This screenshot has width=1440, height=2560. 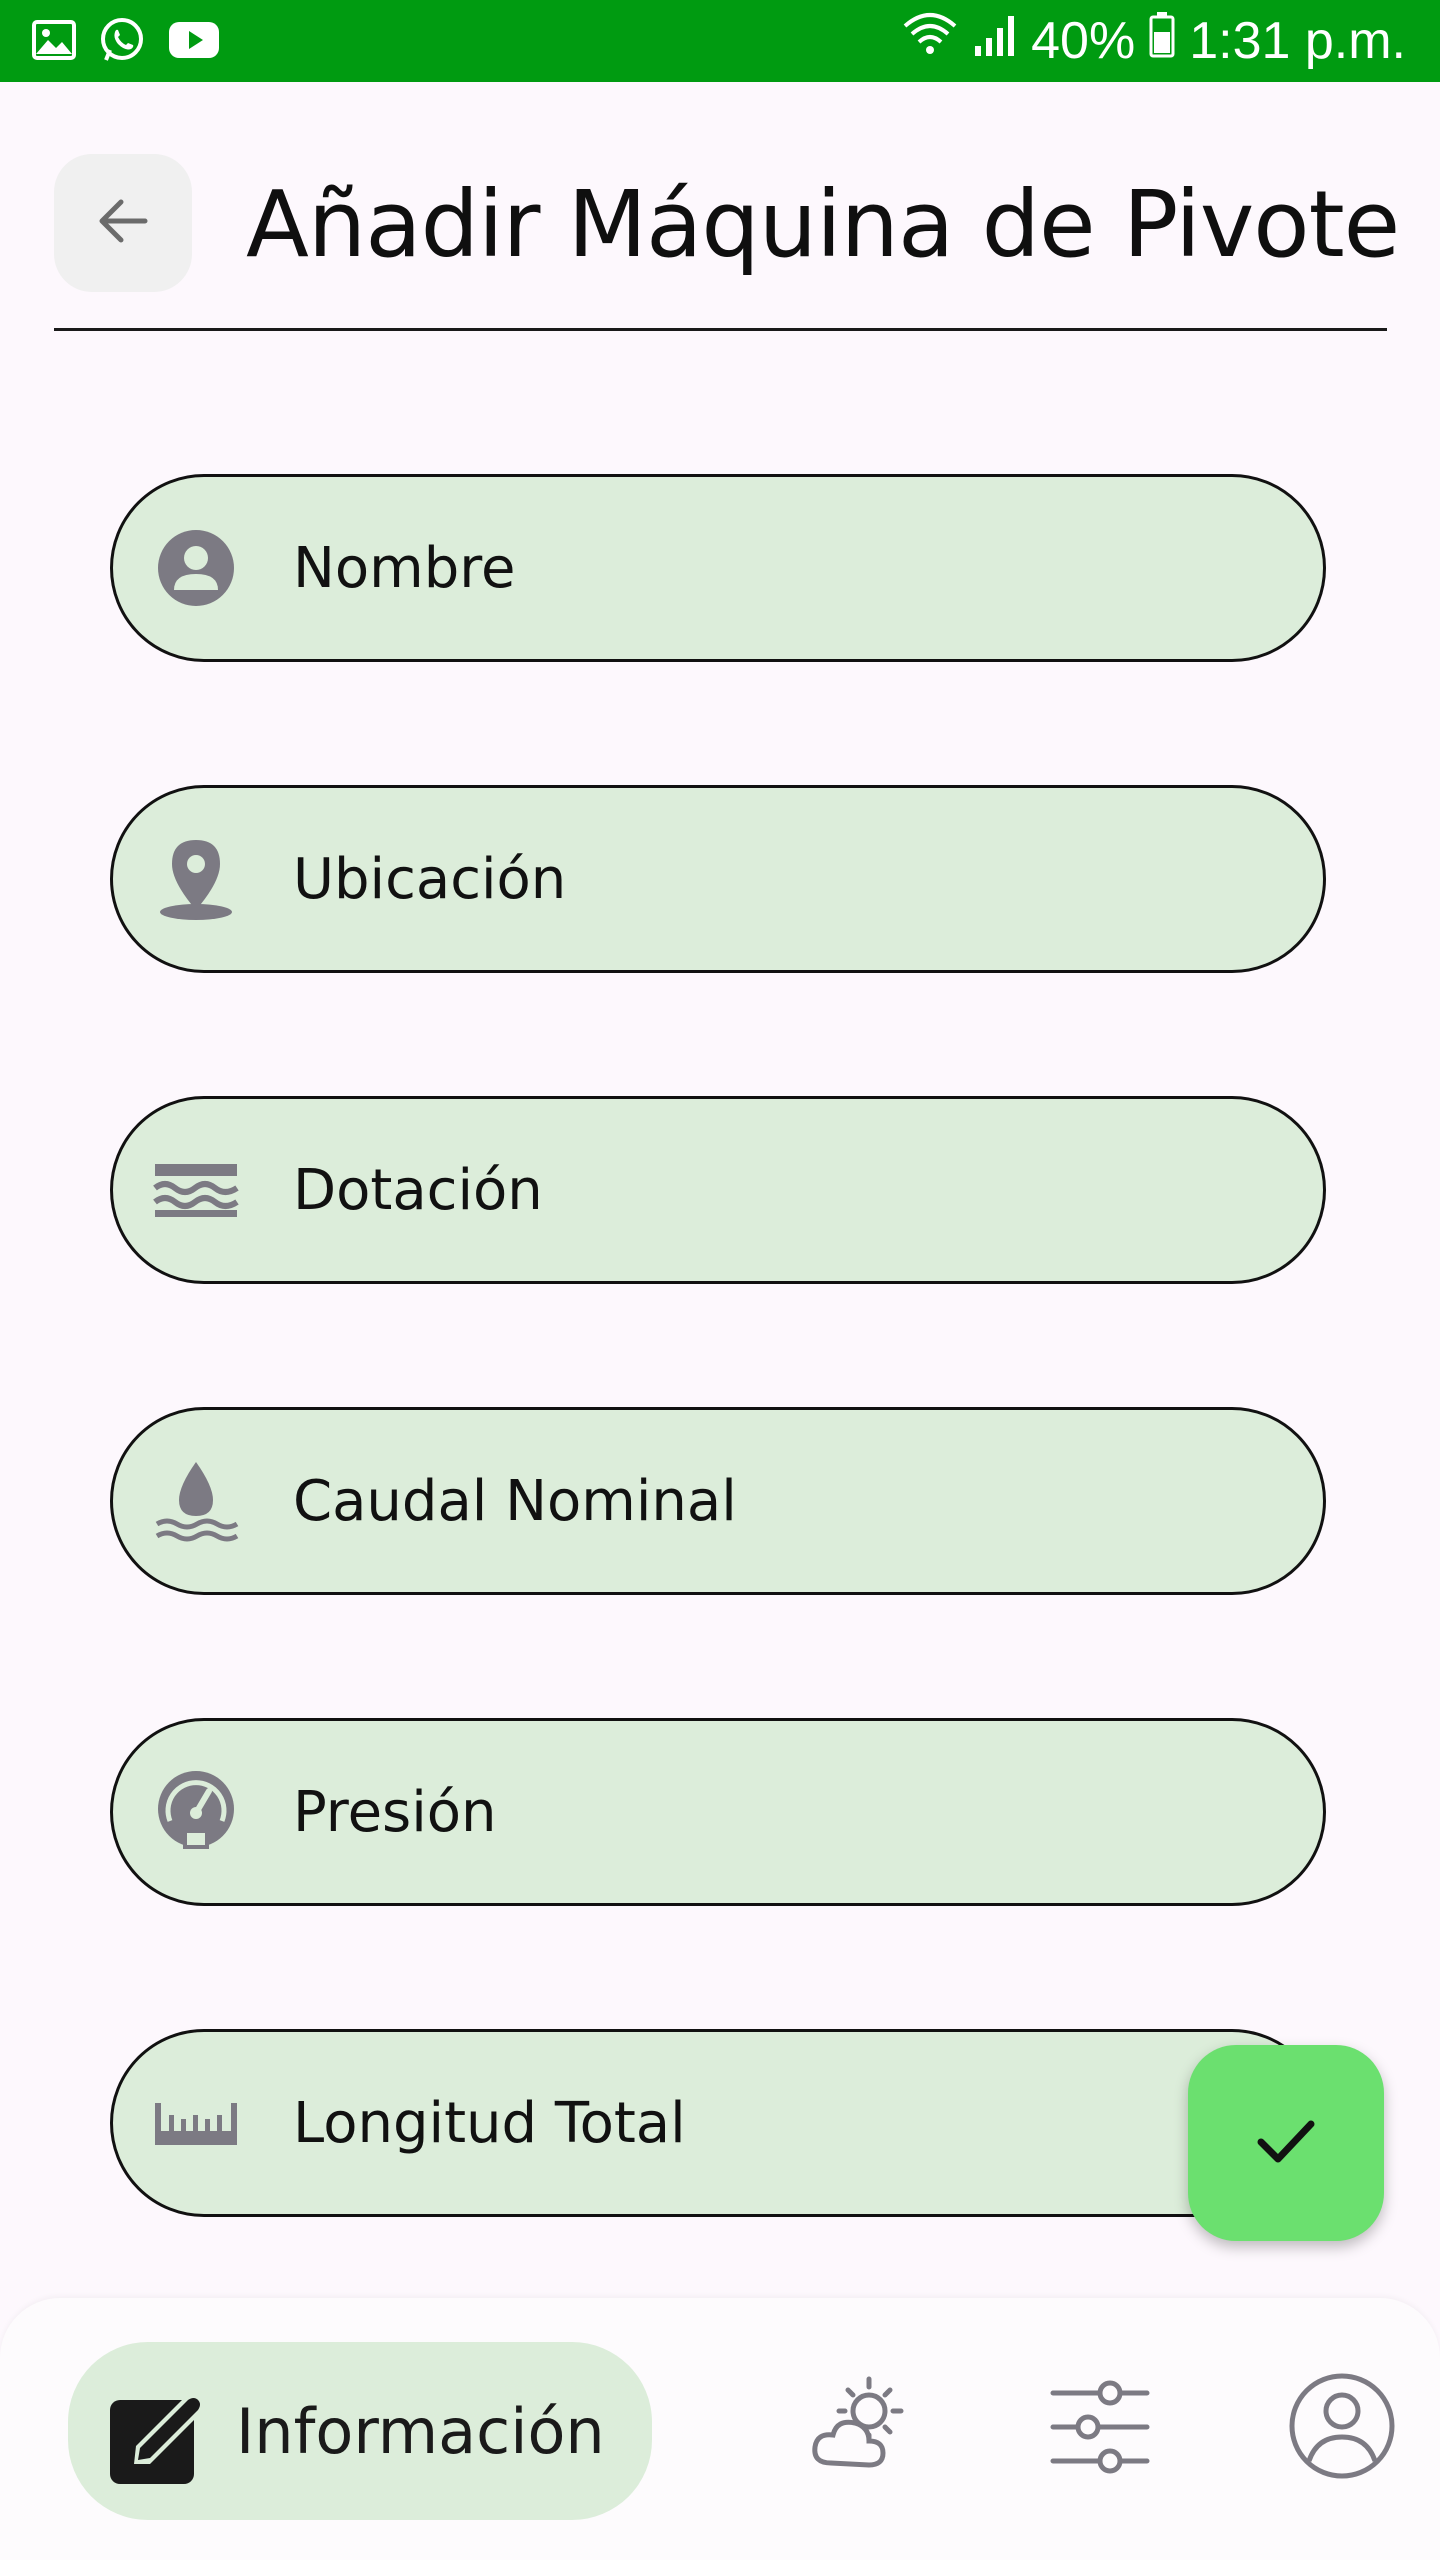 I want to click on ubicacion-label: Ubicación, so click(x=430, y=879).